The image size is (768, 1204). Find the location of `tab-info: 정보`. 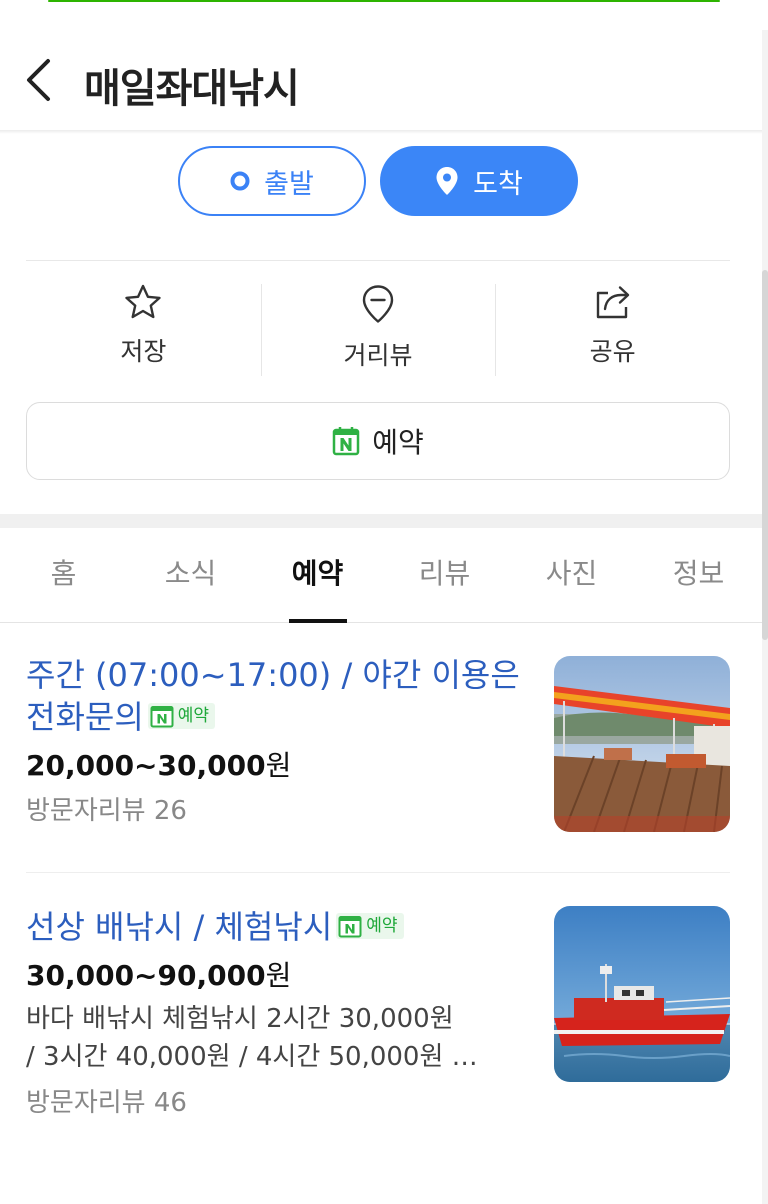

tab-info: 정보 is located at coordinates (698, 575).